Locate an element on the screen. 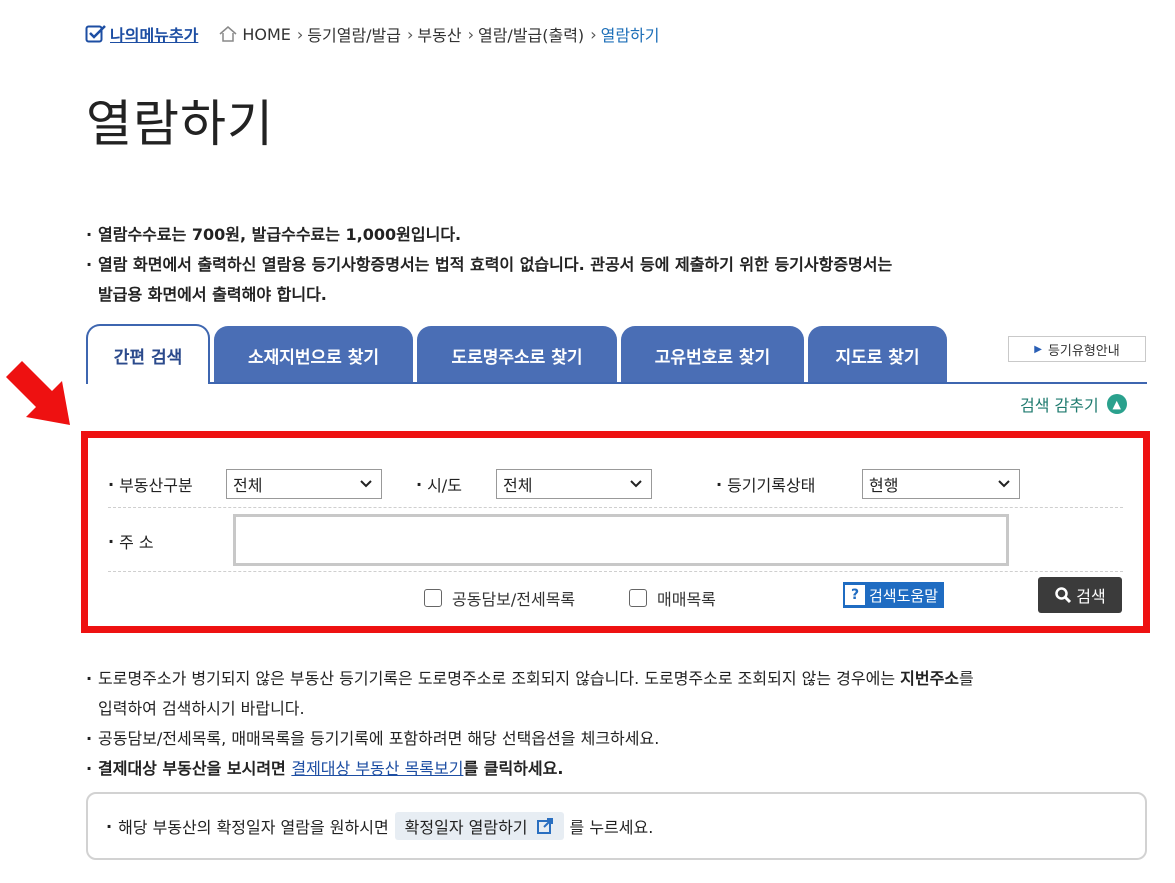  confirmation-date-view-button: 확정일자 열람하기 is located at coordinates (479, 826).